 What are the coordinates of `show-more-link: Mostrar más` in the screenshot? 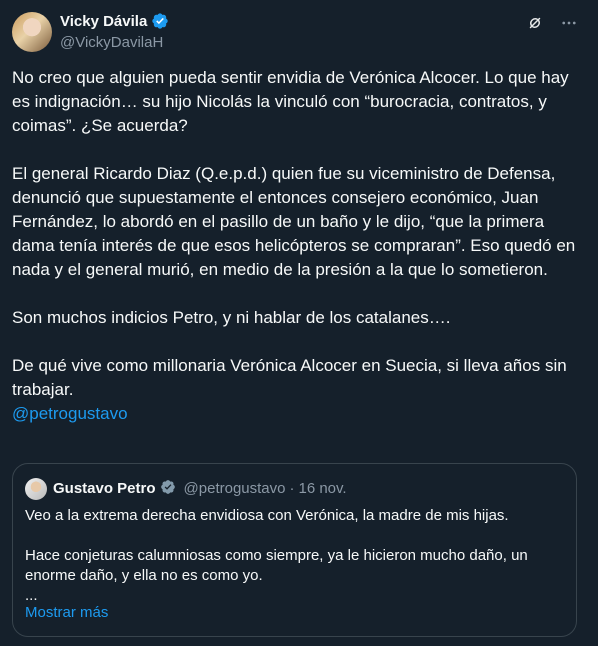 It's located at (66, 612).